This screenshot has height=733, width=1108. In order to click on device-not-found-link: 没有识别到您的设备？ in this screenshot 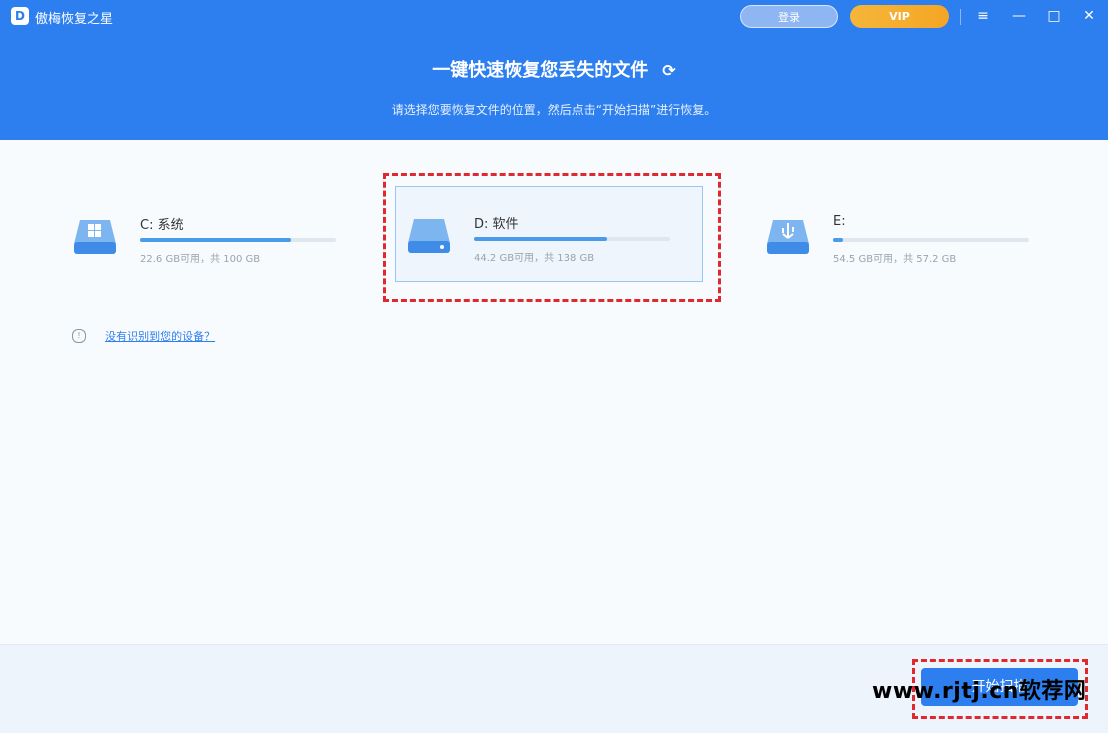, I will do `click(160, 336)`.